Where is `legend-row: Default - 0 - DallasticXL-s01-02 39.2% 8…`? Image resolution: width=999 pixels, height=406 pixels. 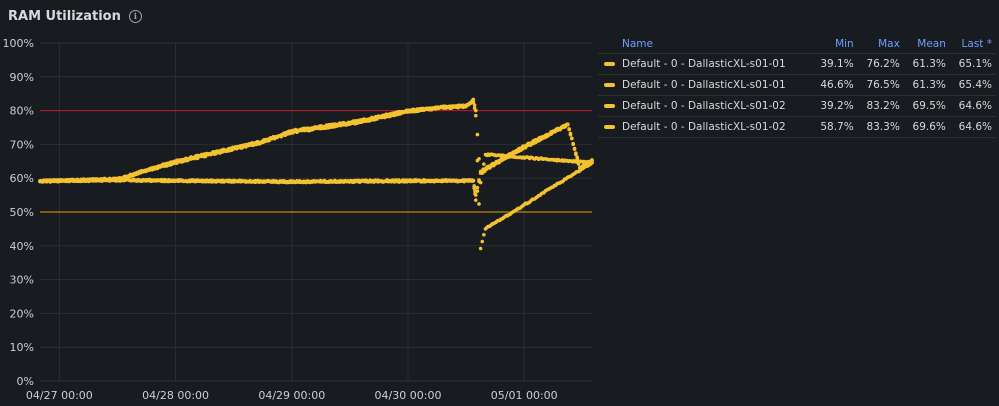 legend-row: Default - 0 - DallasticXL-s01-02 39.2% 8… is located at coordinates (797, 106).